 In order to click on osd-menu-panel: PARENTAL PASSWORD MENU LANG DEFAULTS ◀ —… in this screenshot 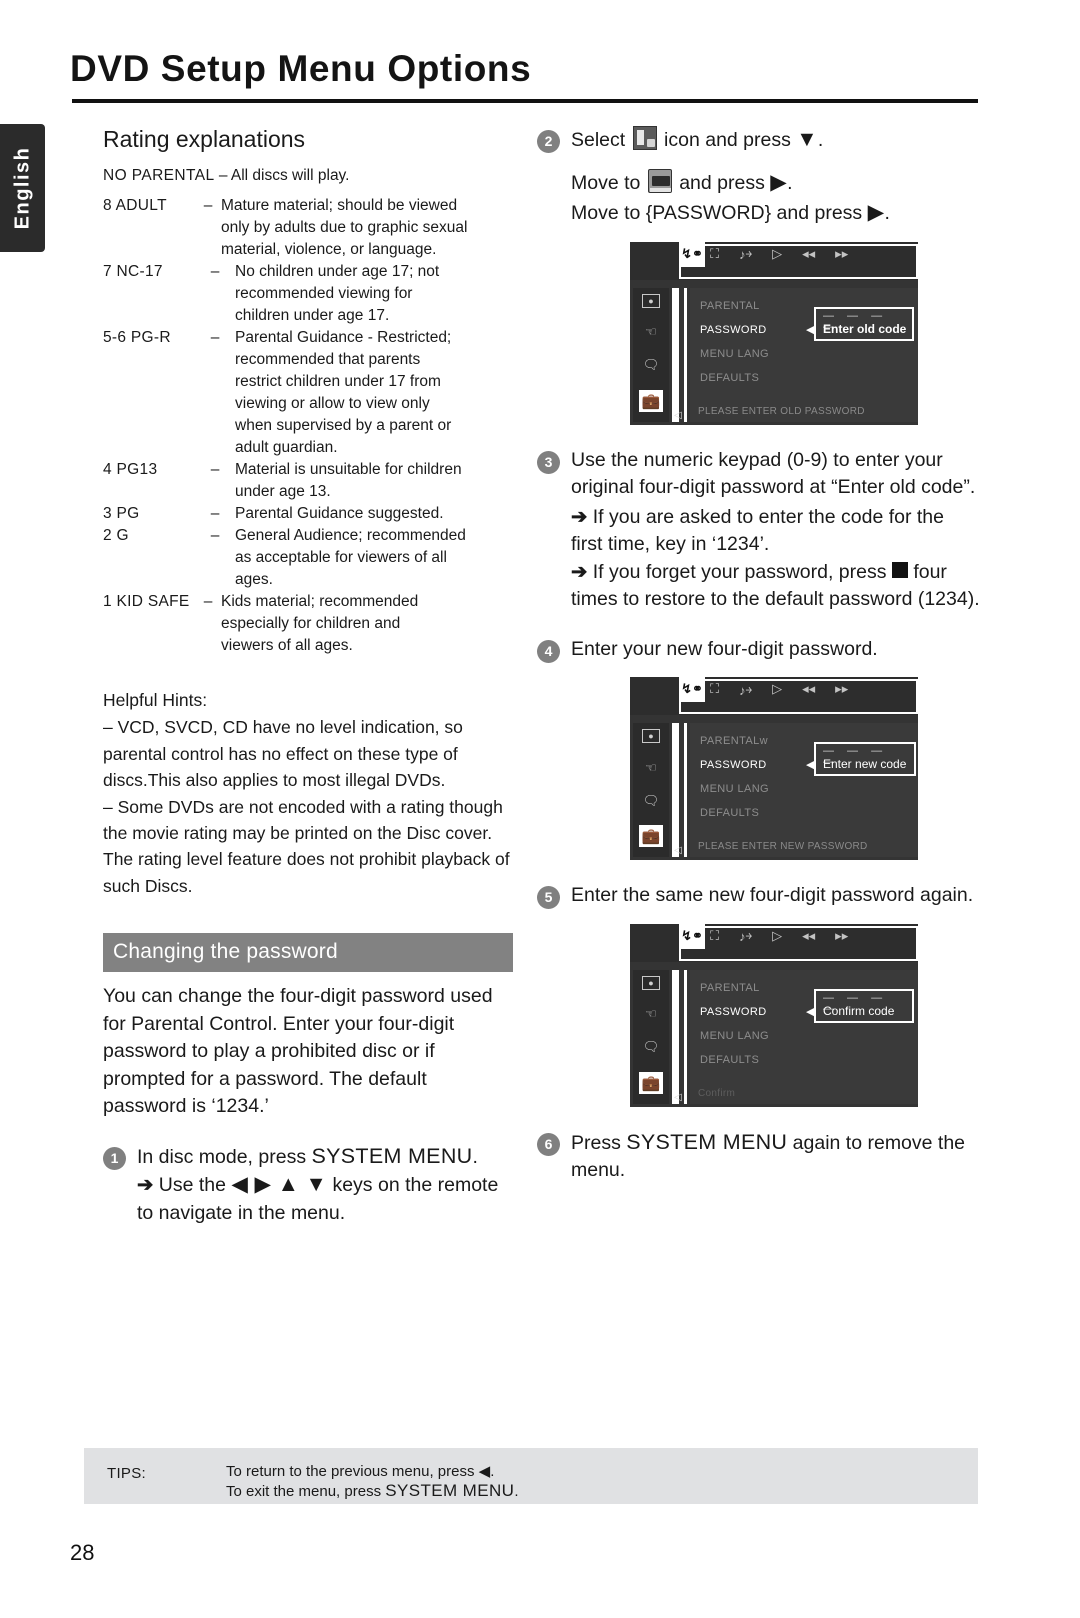, I will do `click(804, 354)`.